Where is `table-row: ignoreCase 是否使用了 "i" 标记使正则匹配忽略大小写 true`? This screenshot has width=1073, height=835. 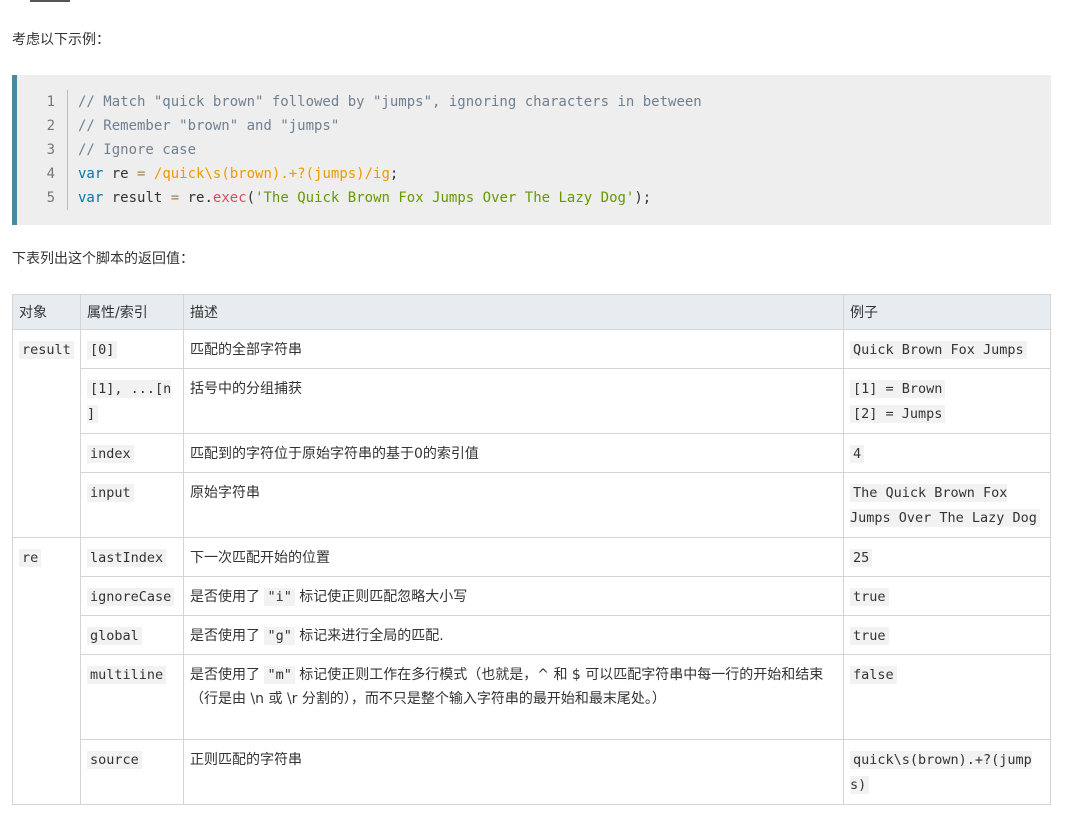
table-row: ignoreCase 是否使用了 "i" 标记使正则匹配忽略大小写 true is located at coordinates (532, 596).